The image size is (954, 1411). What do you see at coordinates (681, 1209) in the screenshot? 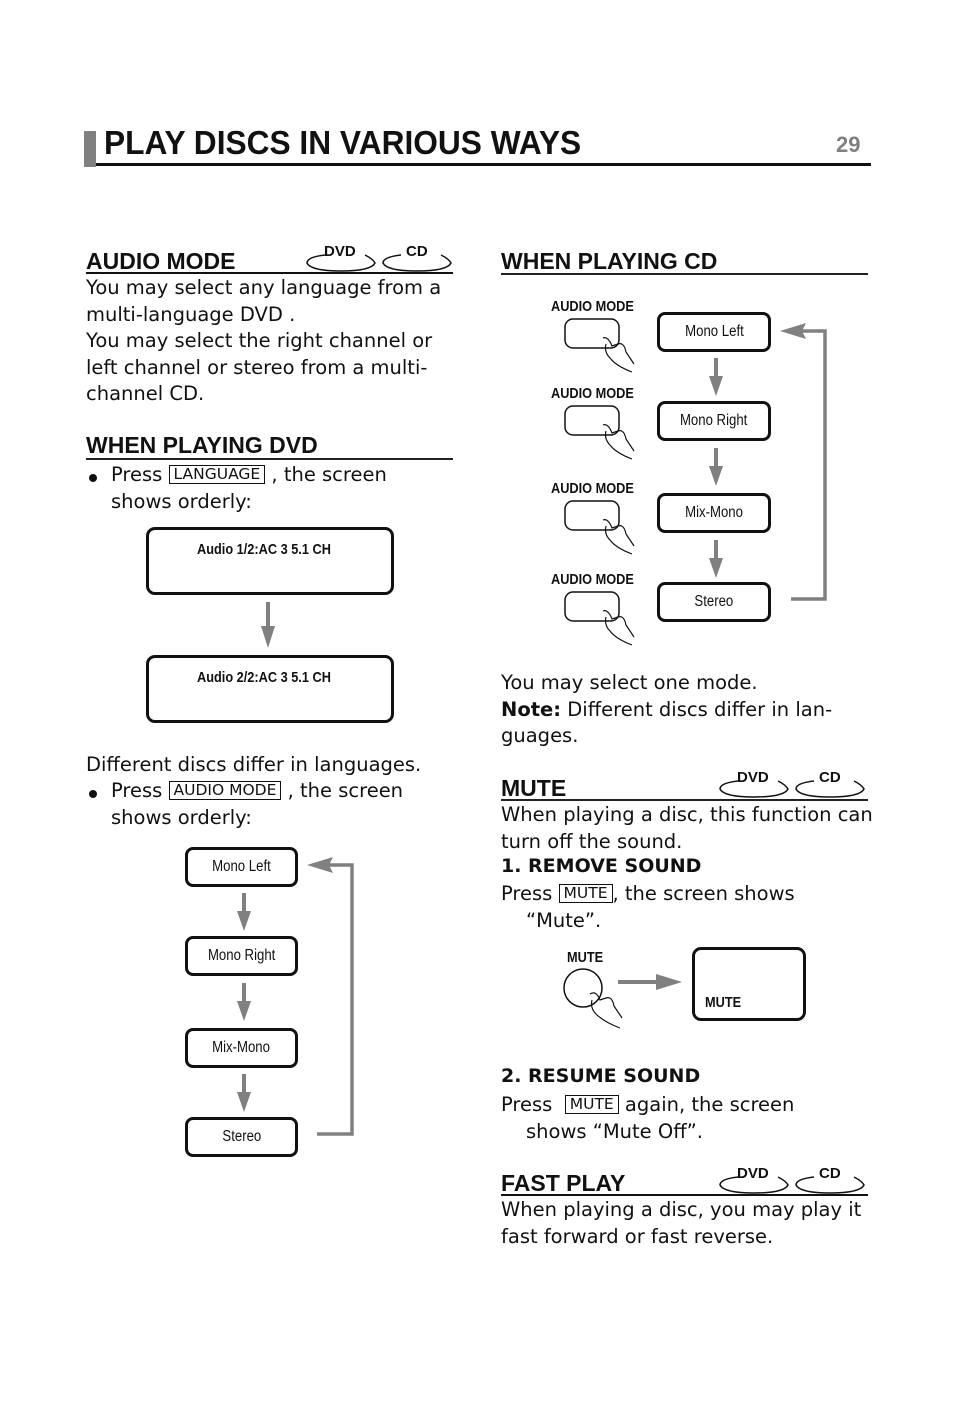
I see `text-line: When playing a disc, you may play it` at bounding box center [681, 1209].